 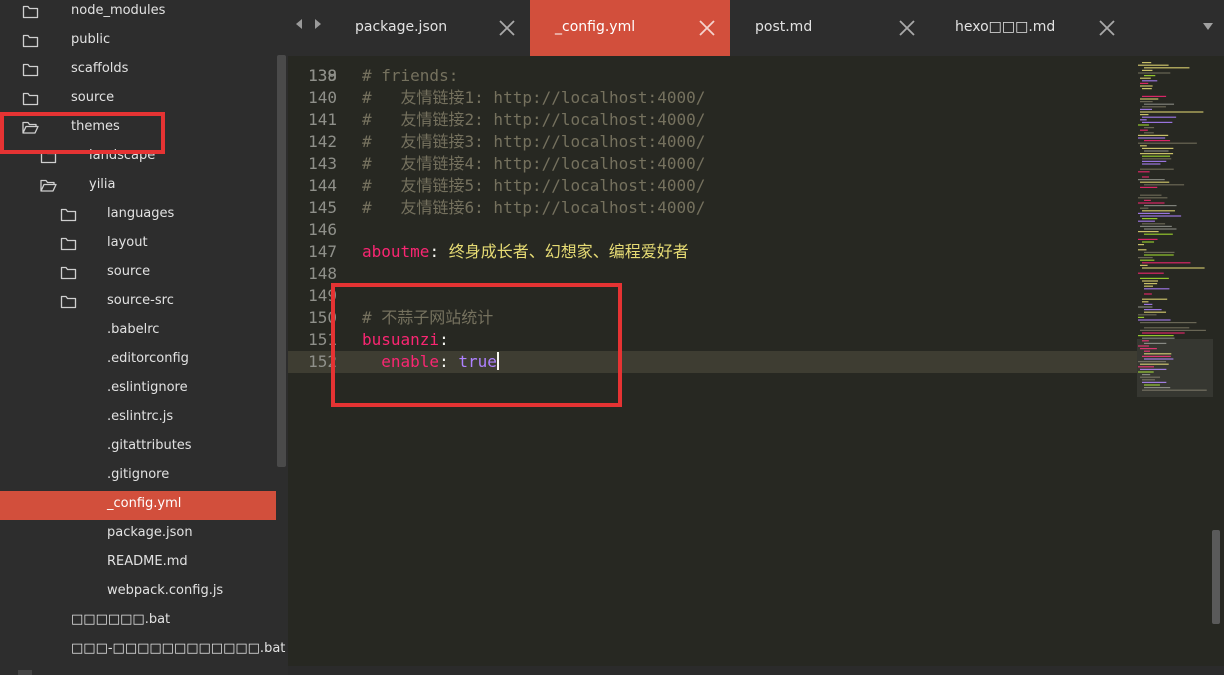 I want to click on line-number: 149, so click(x=322, y=295).